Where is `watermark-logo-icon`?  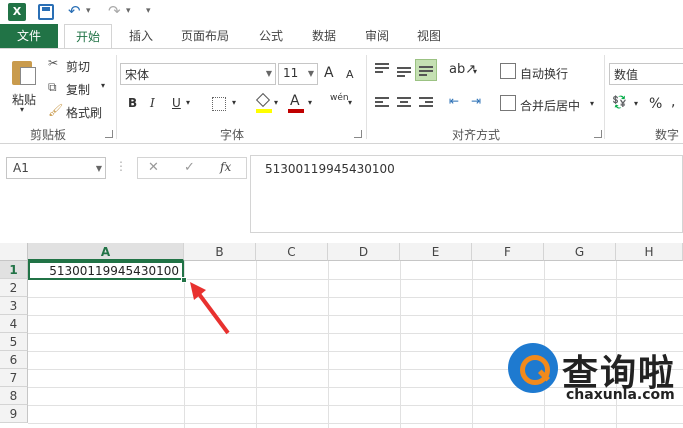 watermark-logo-icon is located at coordinates (533, 368).